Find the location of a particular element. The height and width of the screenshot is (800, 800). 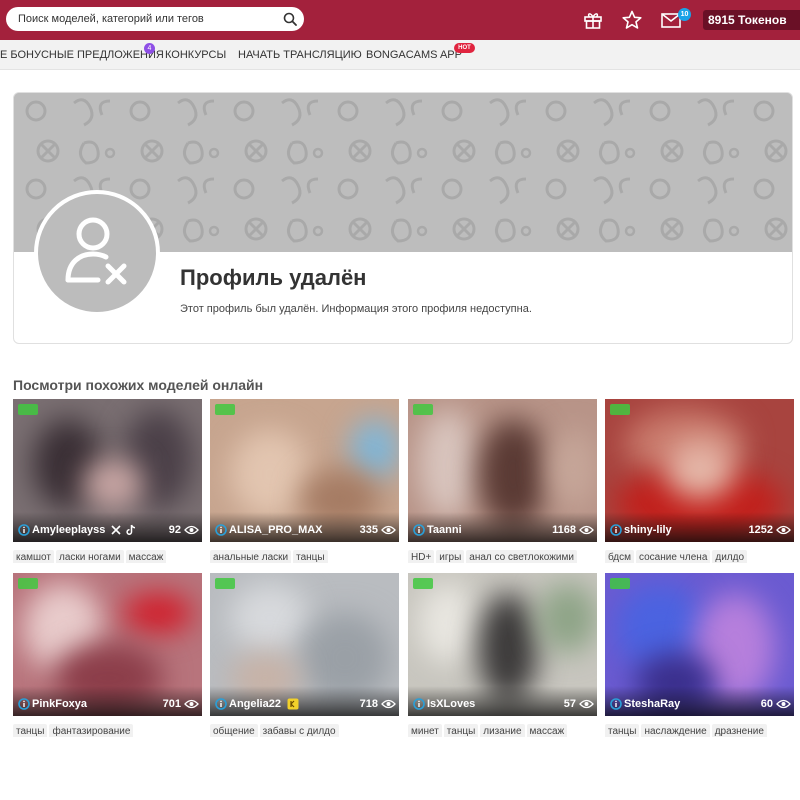

nav-item-bonus-offers: Е БОНУСНЫЕ ПРЕДЛОЖЕНИЯ is located at coordinates (82, 55).